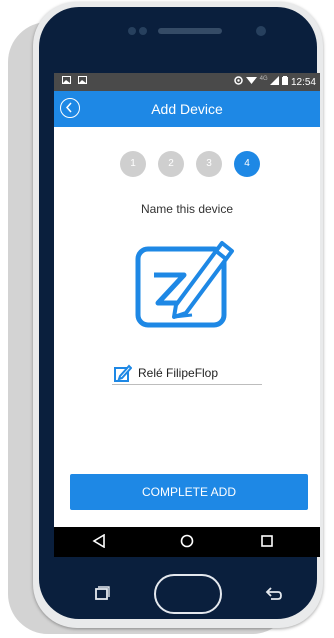  What do you see at coordinates (190, 31) in the screenshot?
I see `earpiece-speaker` at bounding box center [190, 31].